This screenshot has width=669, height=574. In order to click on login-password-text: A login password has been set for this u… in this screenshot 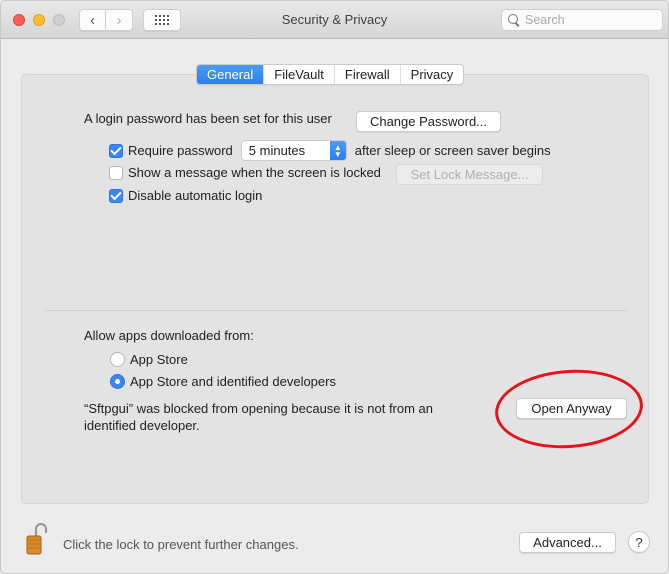, I will do `click(208, 118)`.